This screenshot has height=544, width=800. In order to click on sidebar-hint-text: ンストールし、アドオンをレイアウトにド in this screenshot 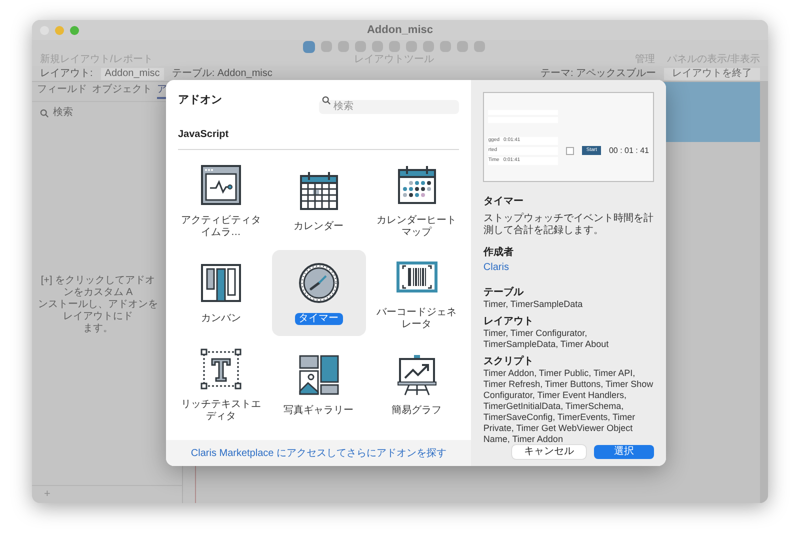, I will do `click(98, 310)`.